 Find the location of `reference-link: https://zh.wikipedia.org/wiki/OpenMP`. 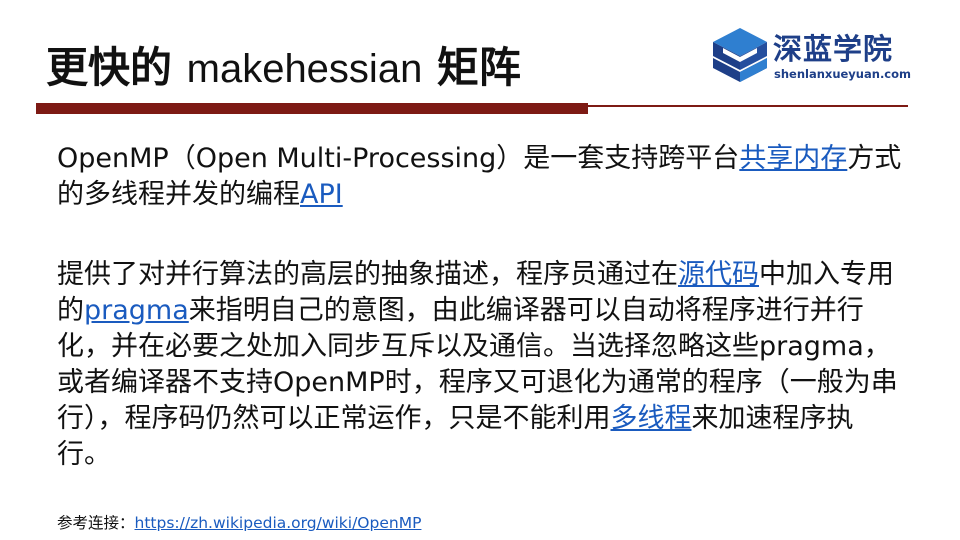

reference-link: https://zh.wikipedia.org/wiki/OpenMP is located at coordinates (278, 523).